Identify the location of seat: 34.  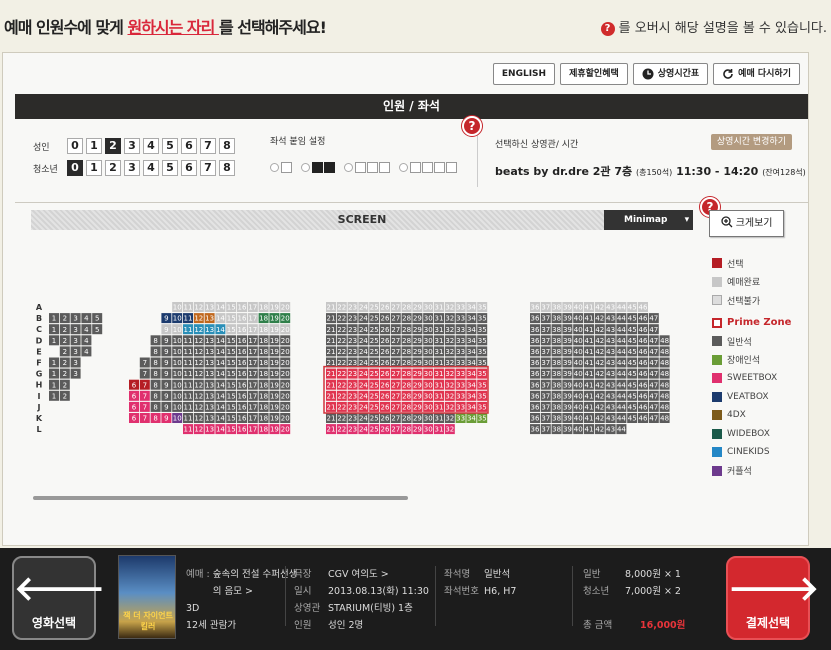
(471, 329).